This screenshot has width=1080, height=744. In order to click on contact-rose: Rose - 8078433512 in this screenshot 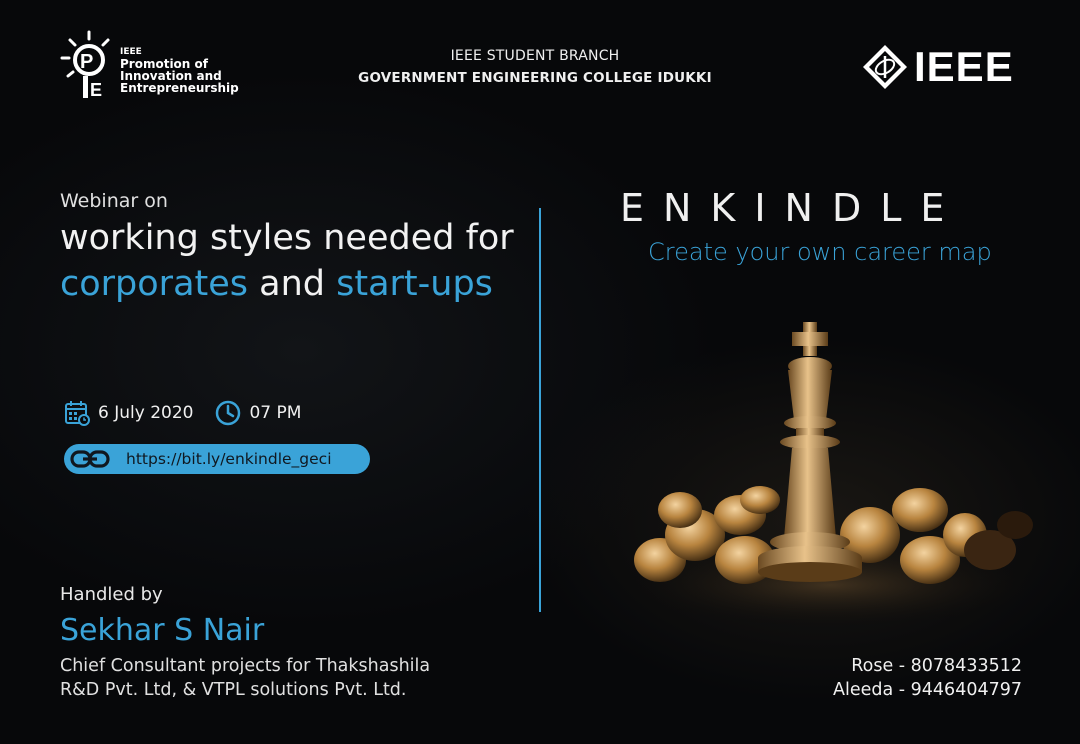, I will do `click(936, 666)`.